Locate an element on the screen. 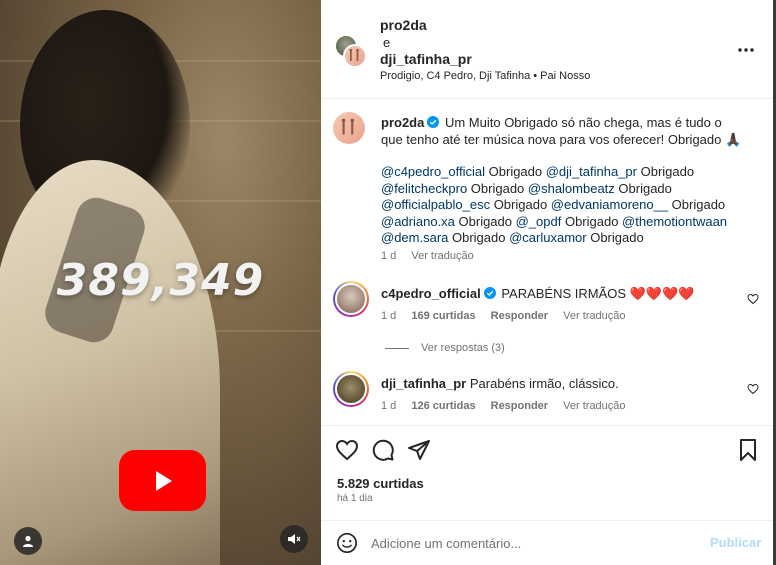 This screenshot has width=776, height=565. share-paper-plane-icon is located at coordinates (419, 450).